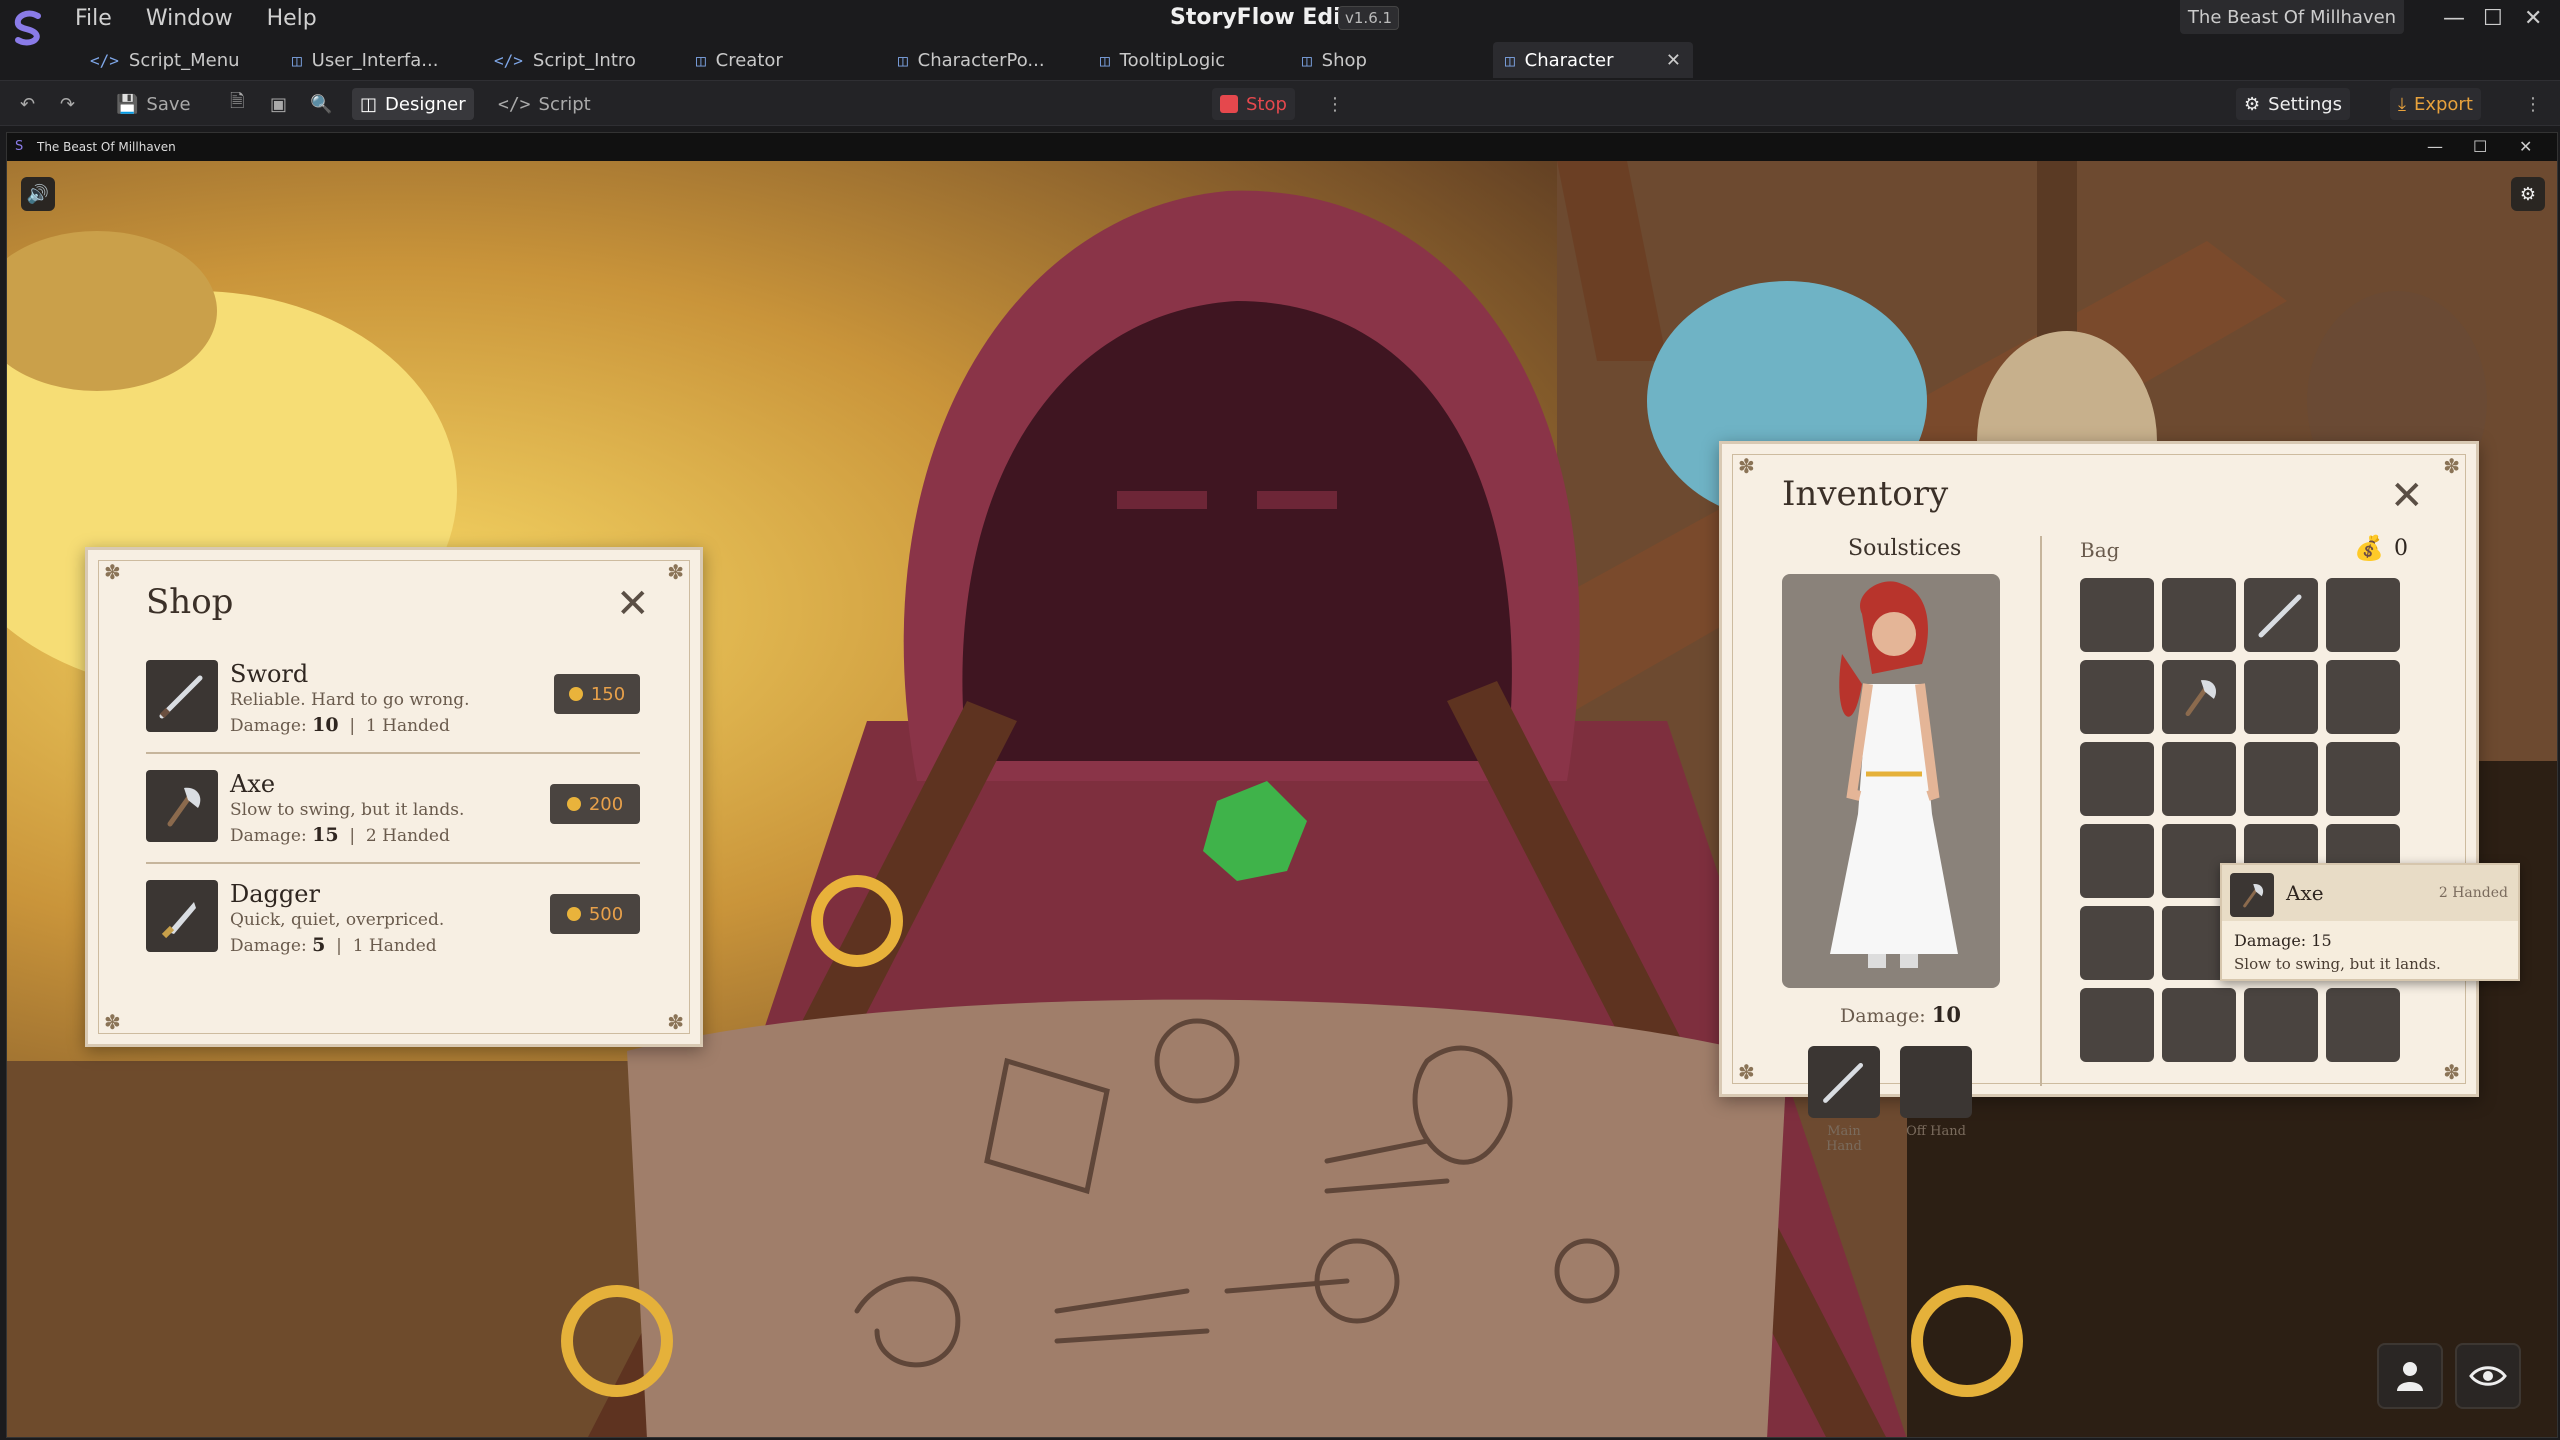  Describe the element at coordinates (595, 804) in the screenshot. I see `buy-button: 200` at that location.